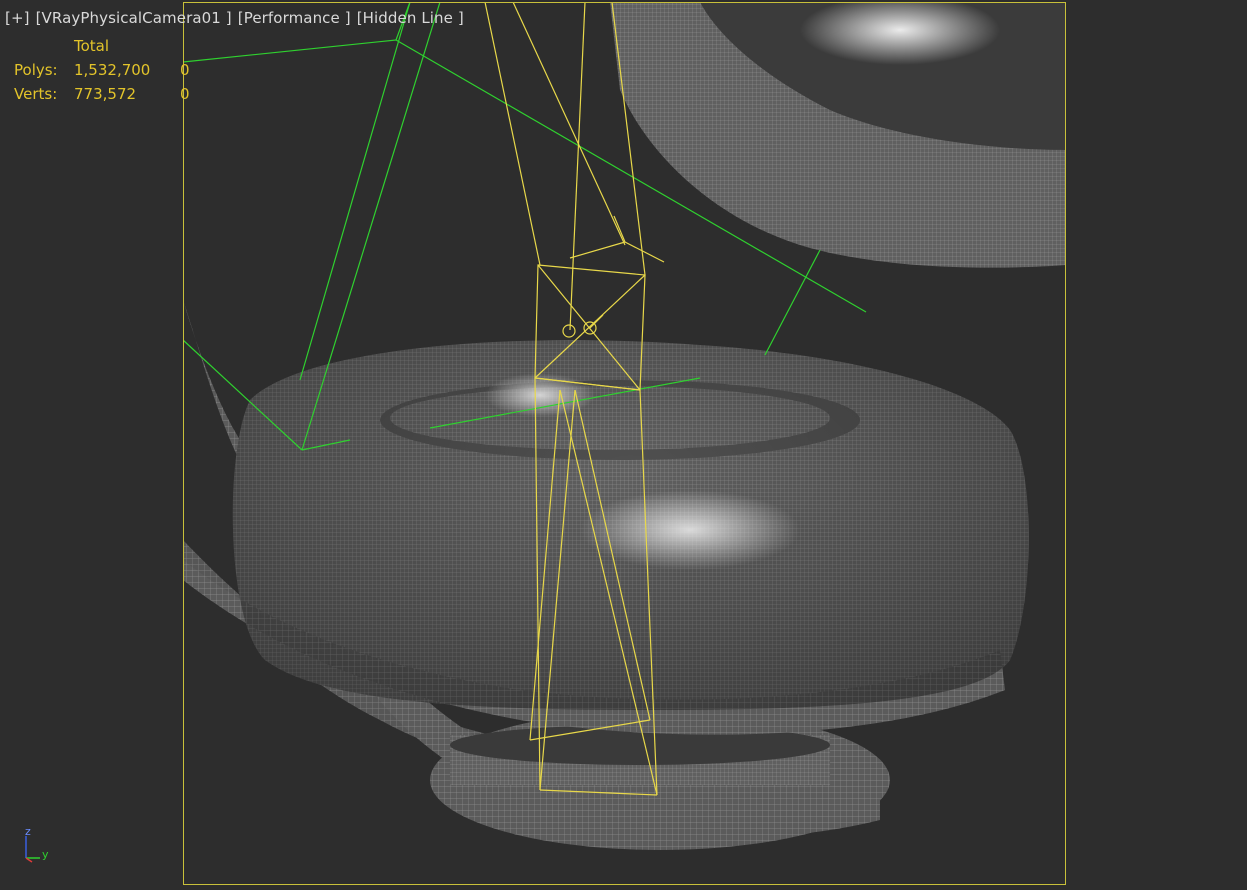  I want to click on axis-z-label: z, so click(28, 831).